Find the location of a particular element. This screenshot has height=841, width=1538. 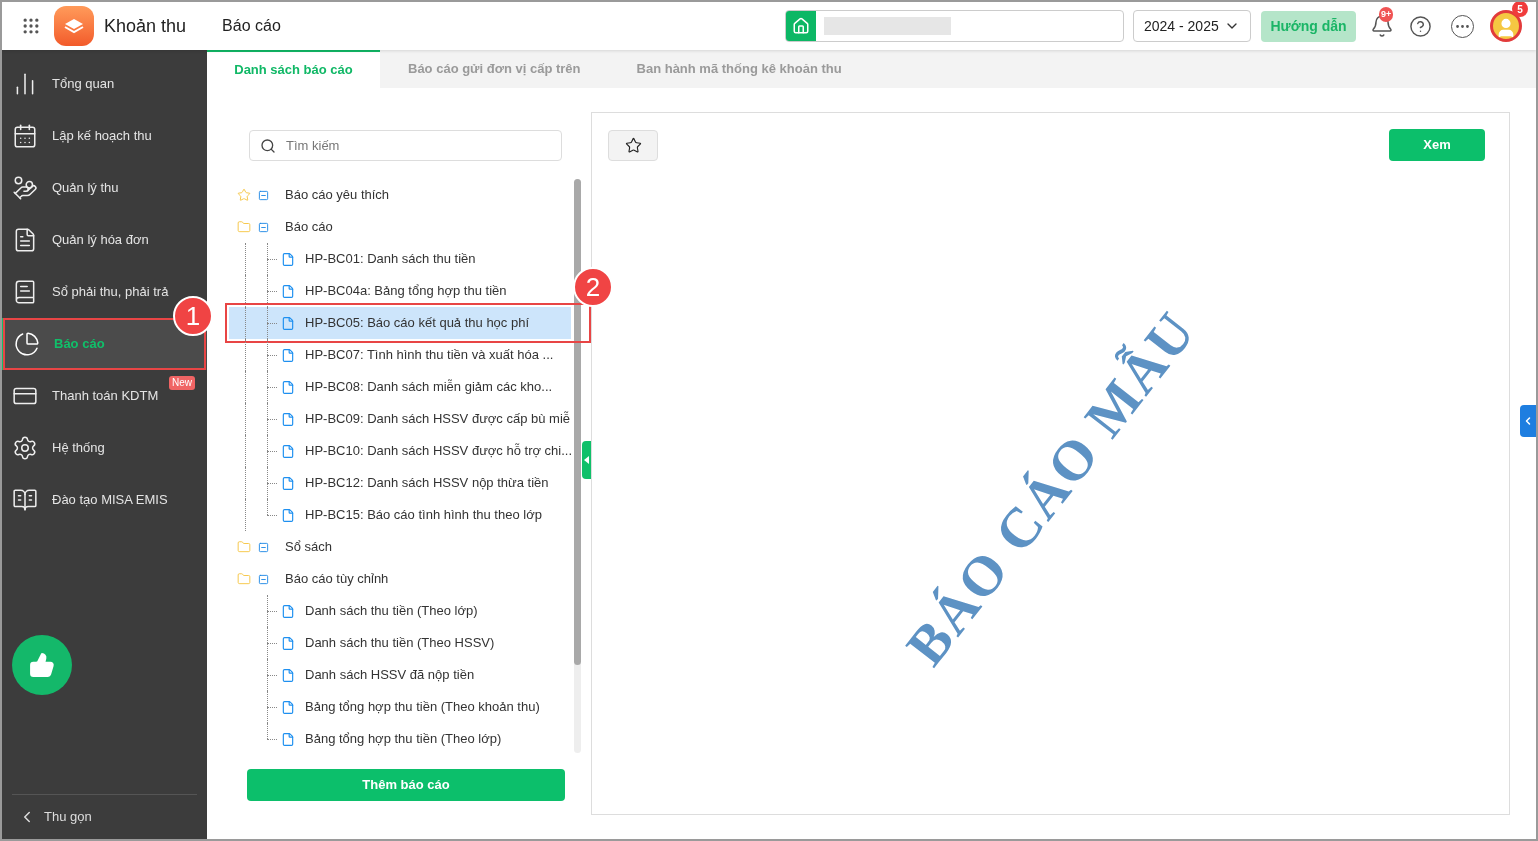

search-field: Tìm kiếm is located at coordinates (405, 145).